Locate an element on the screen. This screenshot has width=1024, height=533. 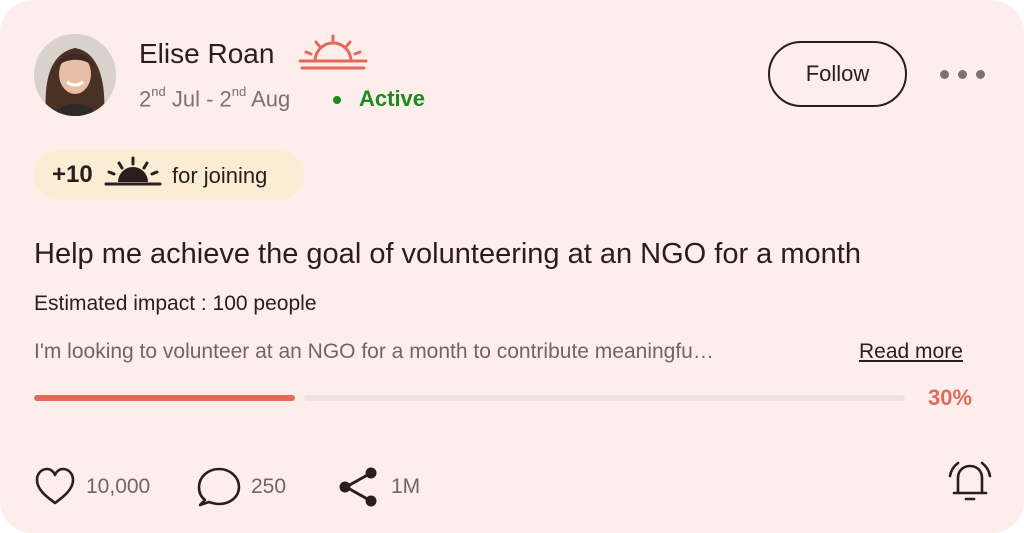
date-range: 2nd Jul - 2nd Aug is located at coordinates (215, 98).